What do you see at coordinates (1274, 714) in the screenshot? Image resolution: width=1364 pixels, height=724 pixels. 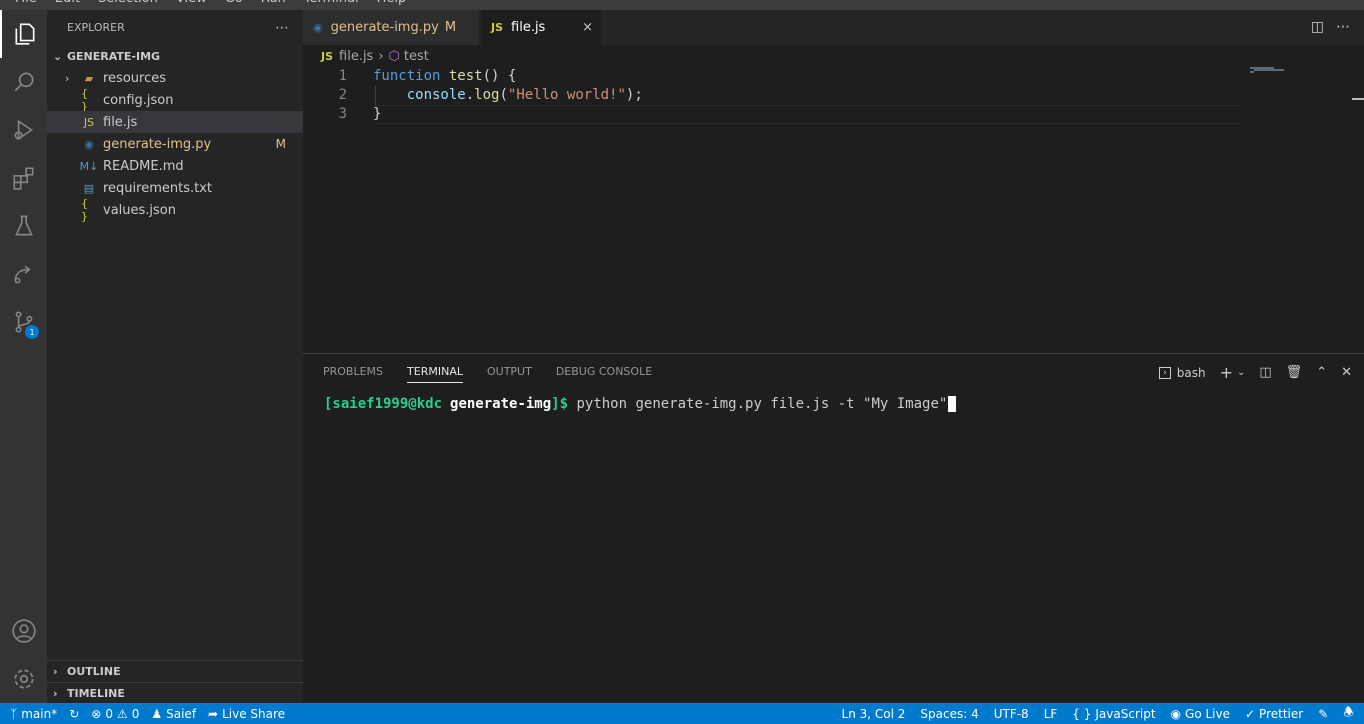 I see `prettier-button: ✓ Prettier` at bounding box center [1274, 714].